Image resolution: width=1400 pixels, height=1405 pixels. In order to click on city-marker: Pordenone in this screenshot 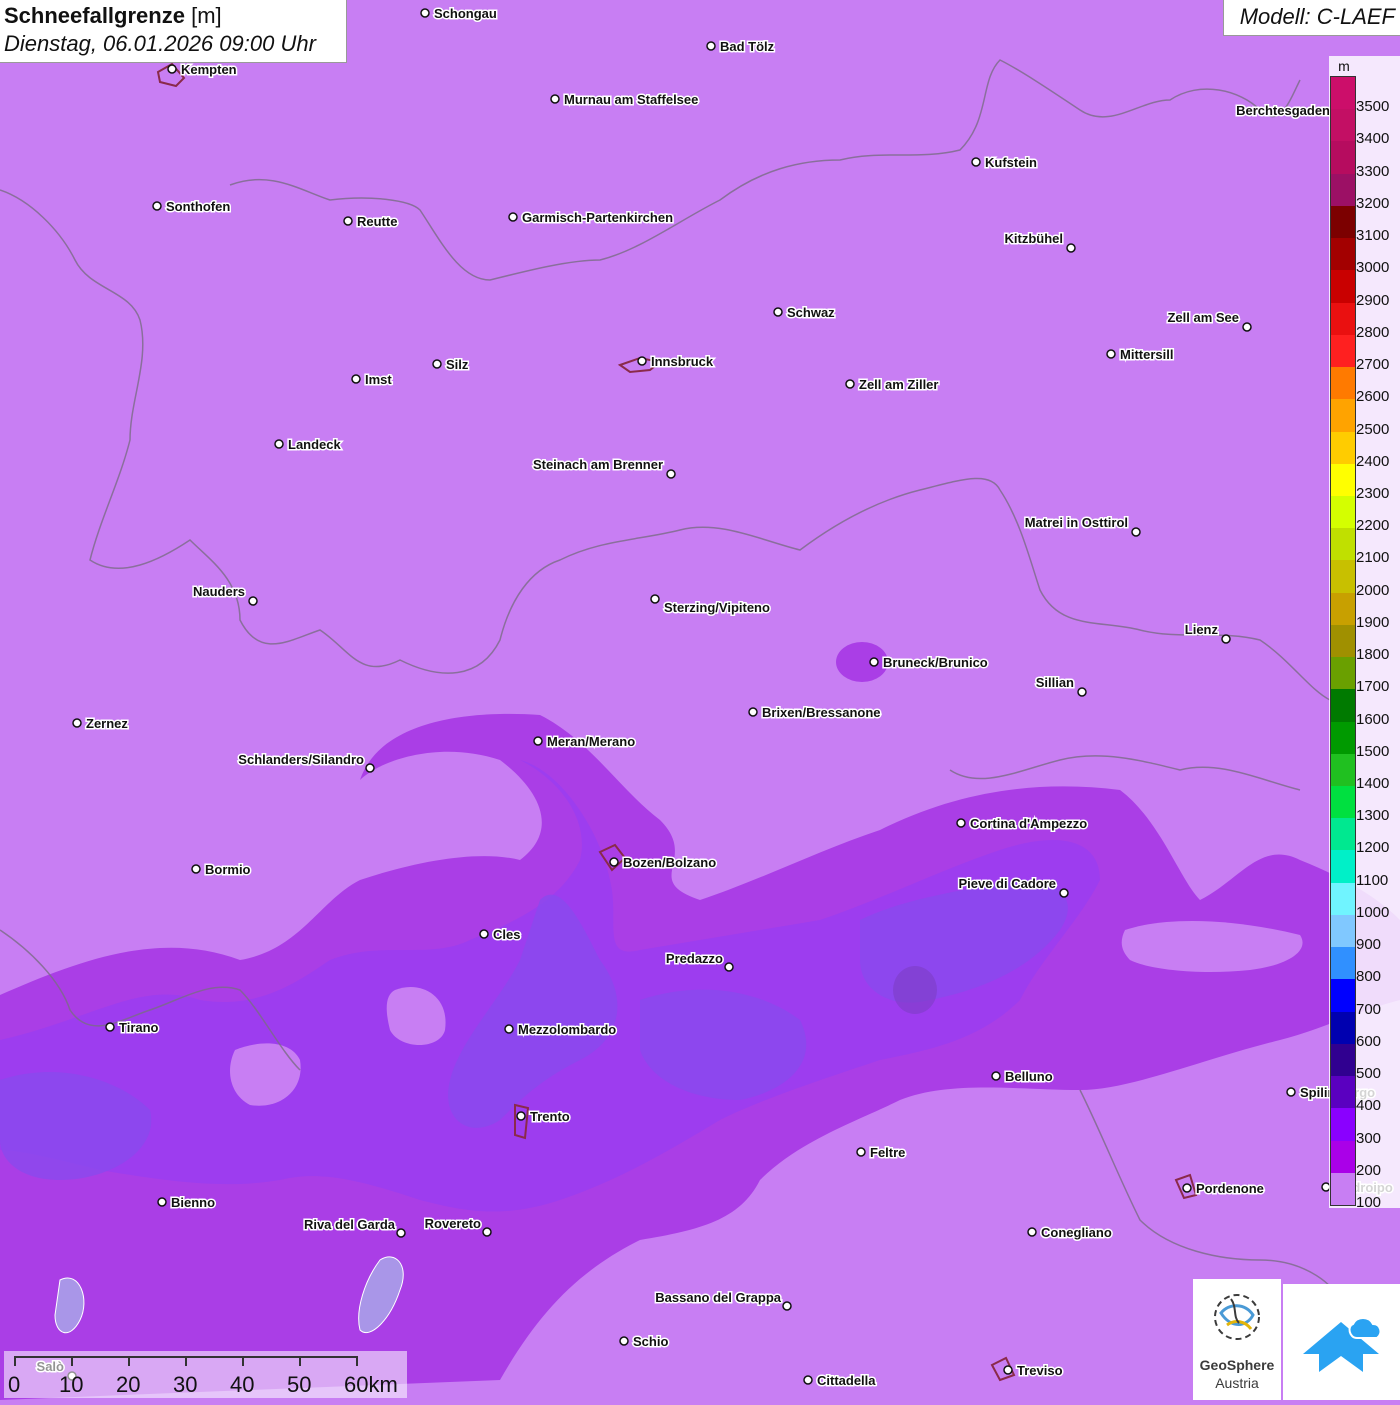, I will do `click(1223, 1189)`.